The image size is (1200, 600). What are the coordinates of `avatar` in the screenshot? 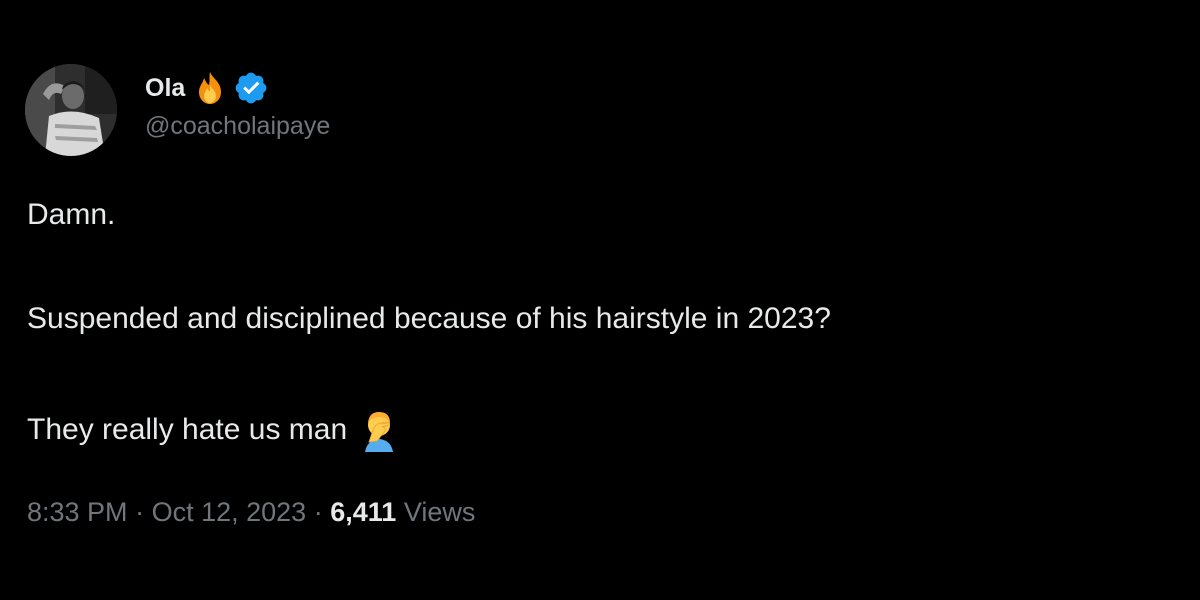 It's located at (71, 110).